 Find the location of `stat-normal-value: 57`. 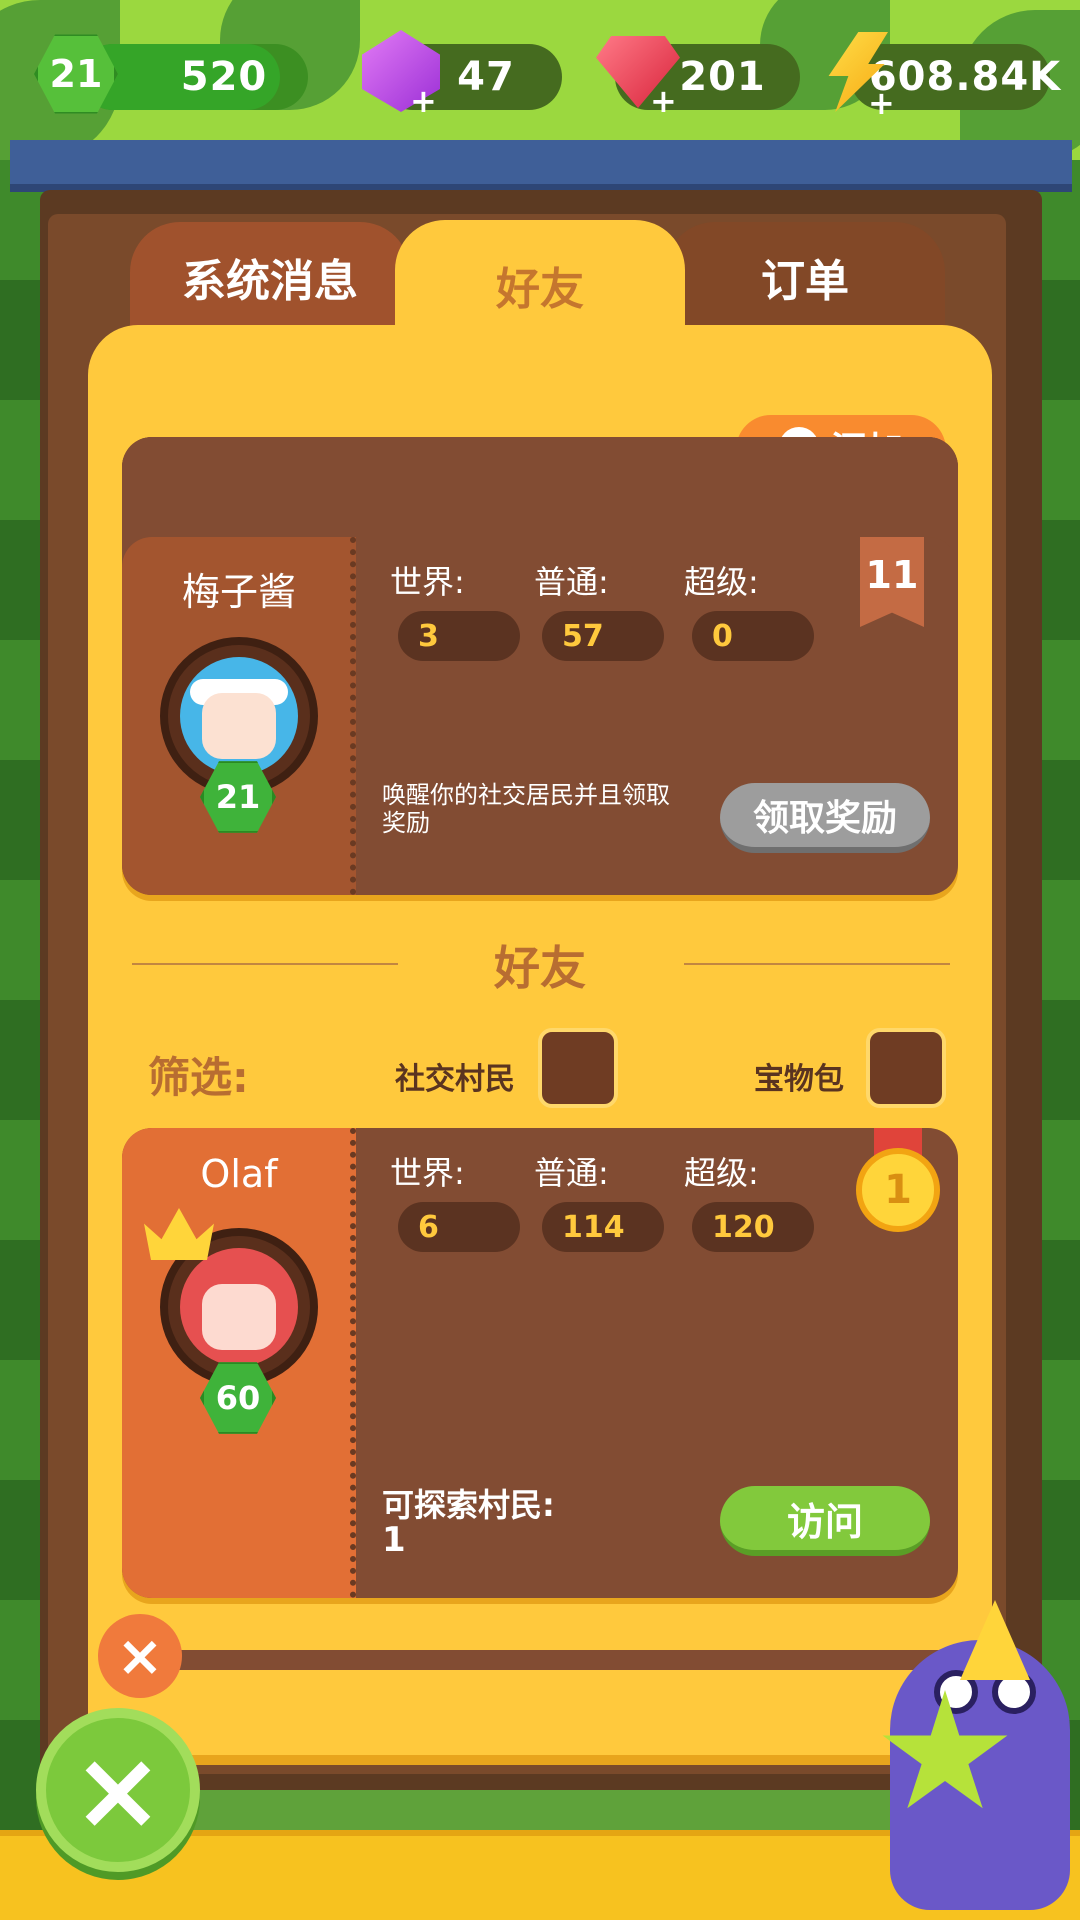

stat-normal-value: 57 is located at coordinates (603, 636).